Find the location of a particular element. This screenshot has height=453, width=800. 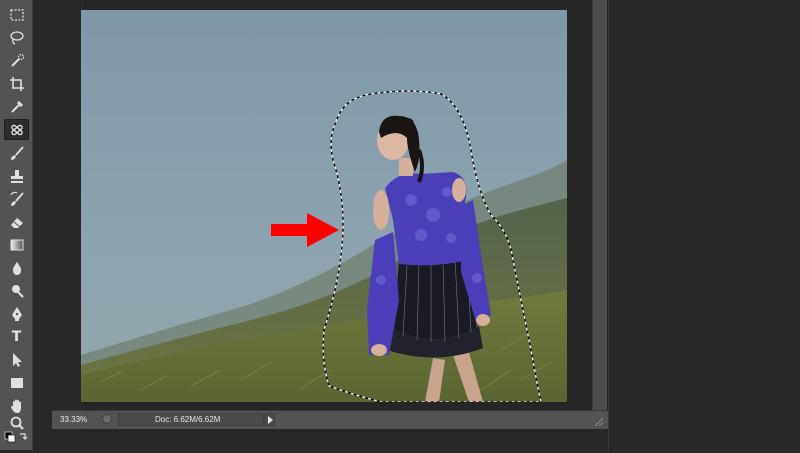

rectangle-shape-icon is located at coordinates (16, 382).